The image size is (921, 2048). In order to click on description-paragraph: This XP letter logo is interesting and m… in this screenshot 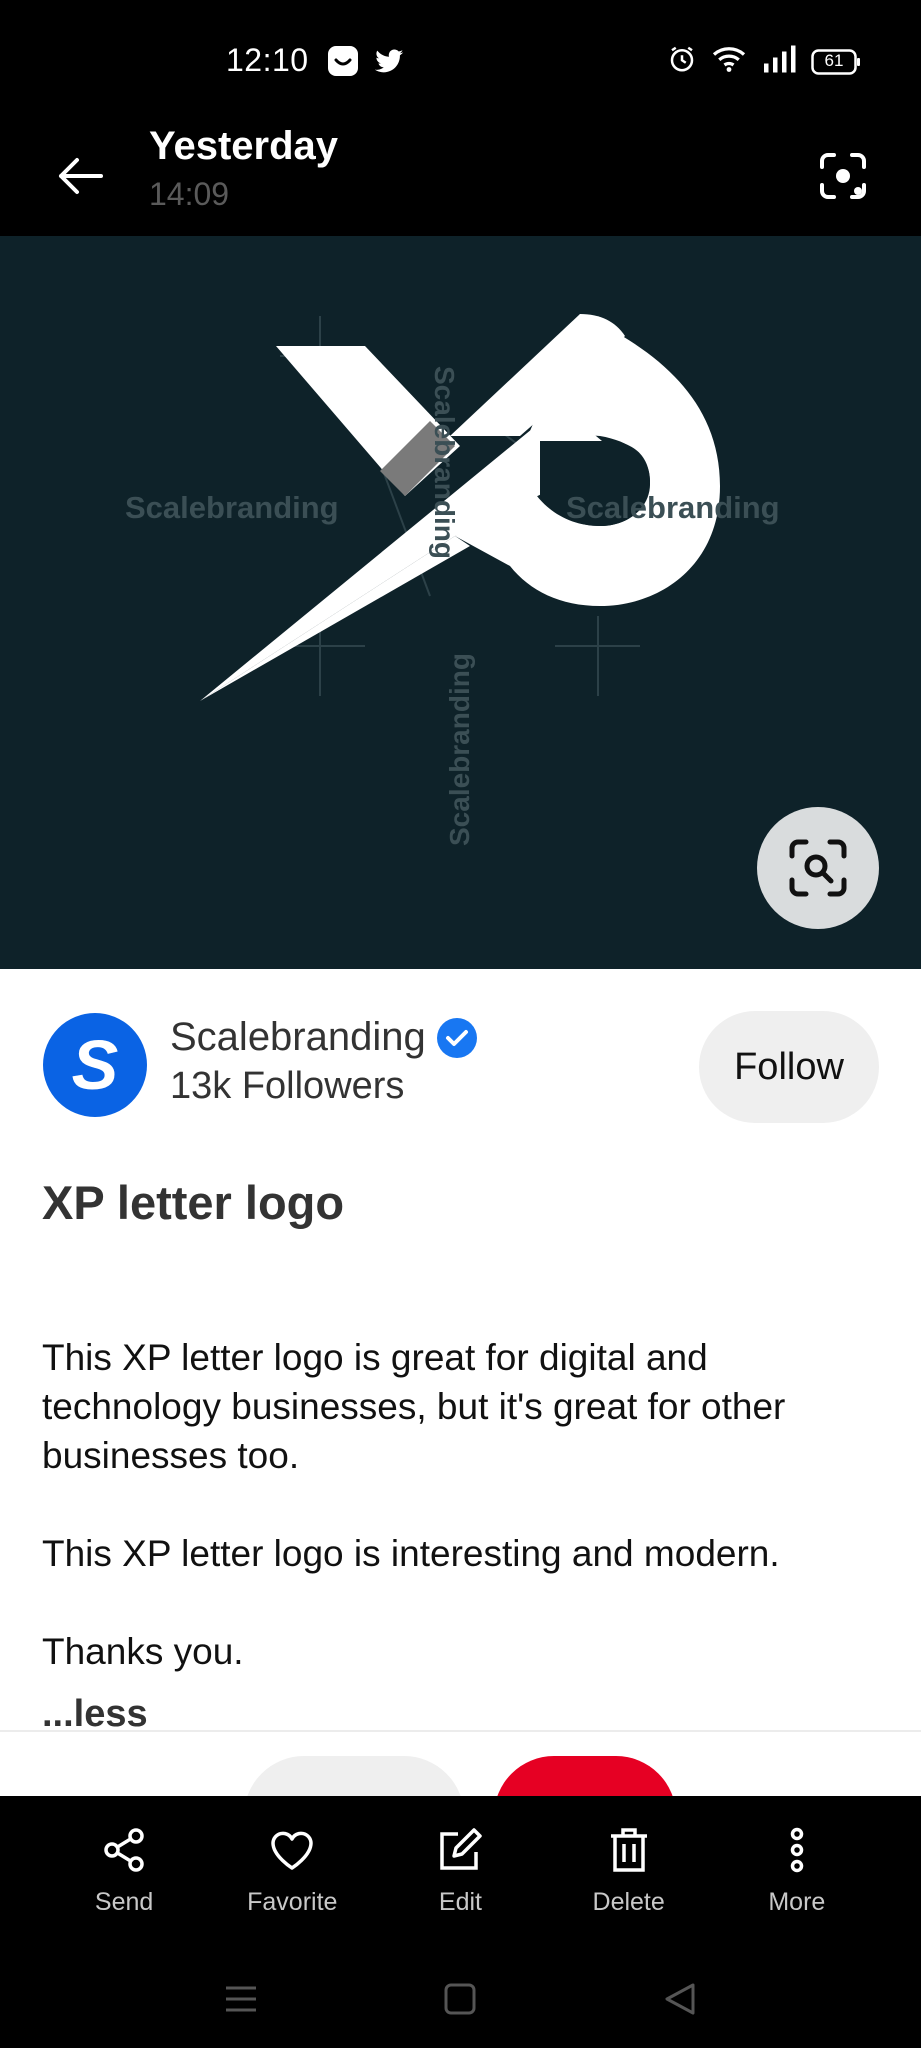, I will do `click(411, 1553)`.